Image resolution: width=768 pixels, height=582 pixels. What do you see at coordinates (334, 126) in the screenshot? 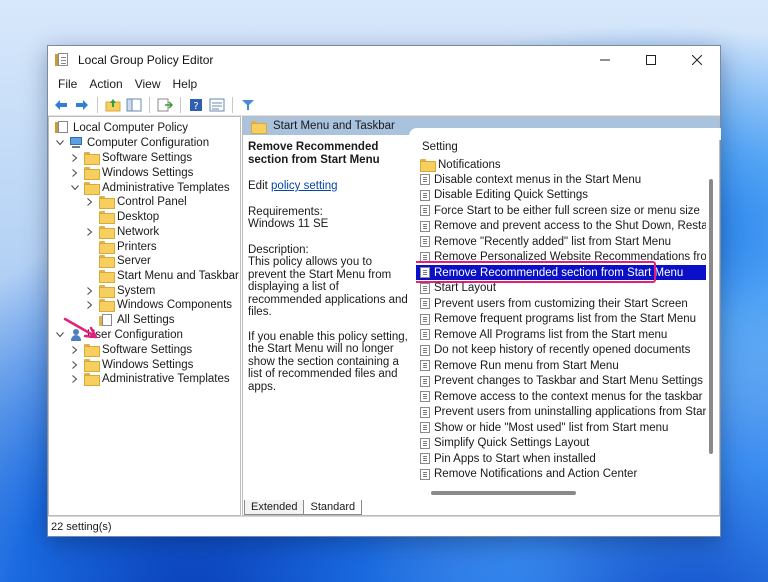
I see `details-header-title: Start Menu and Taskbar` at bounding box center [334, 126].